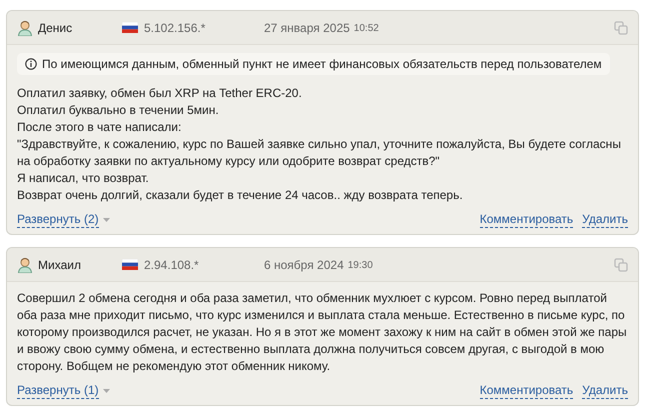 The height and width of the screenshot is (415, 645). Describe the element at coordinates (175, 27) in the screenshot. I see `ip-address: 5.102.156.*` at that location.